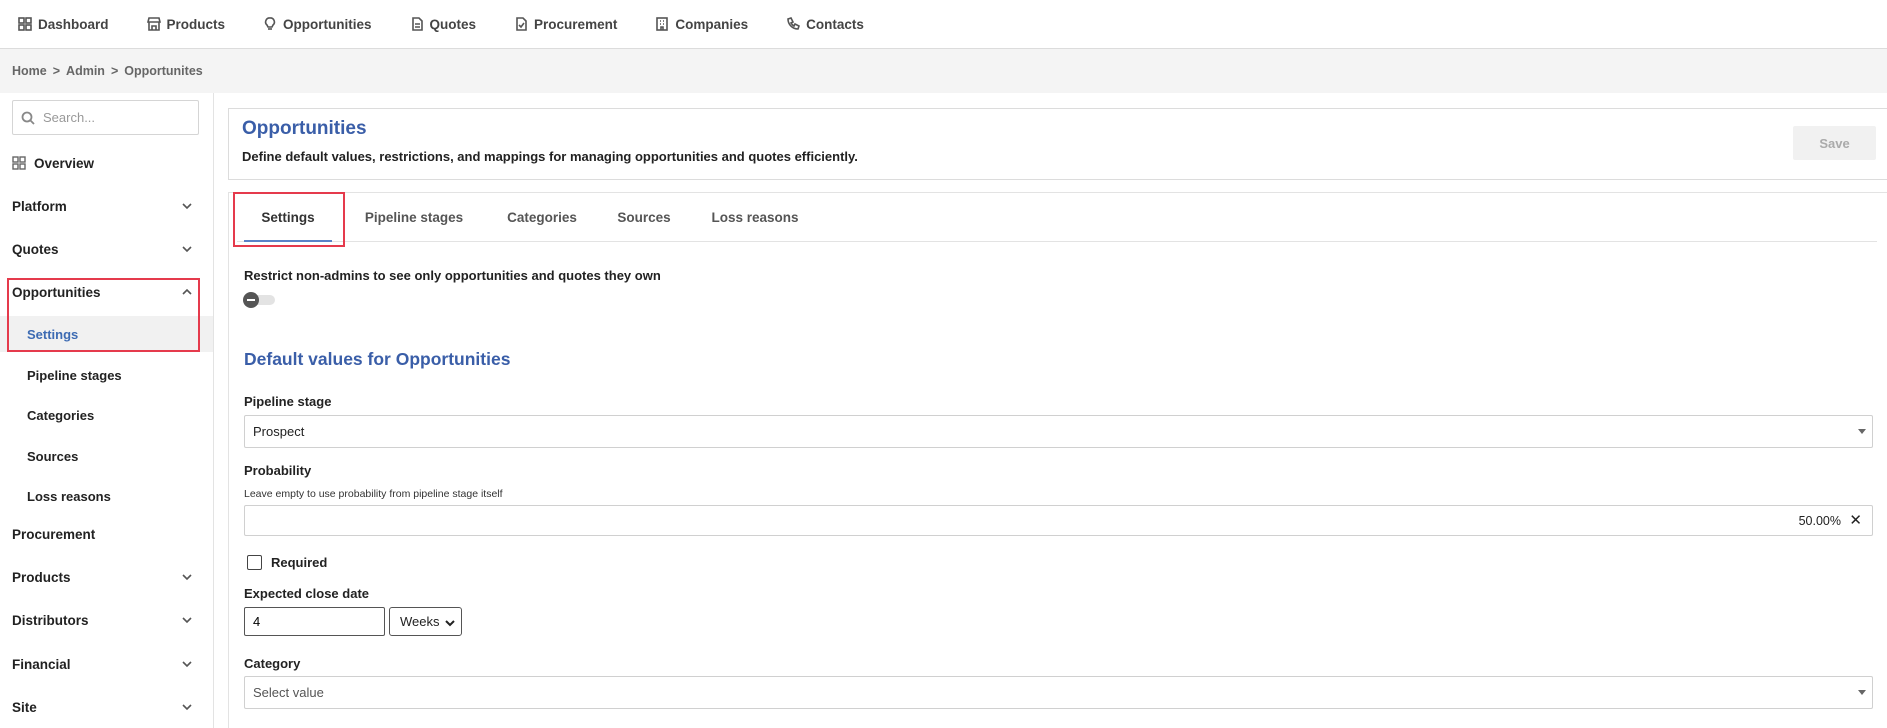 This screenshot has width=1887, height=728. I want to click on breadcrumb-admin: Admin, so click(85, 71).